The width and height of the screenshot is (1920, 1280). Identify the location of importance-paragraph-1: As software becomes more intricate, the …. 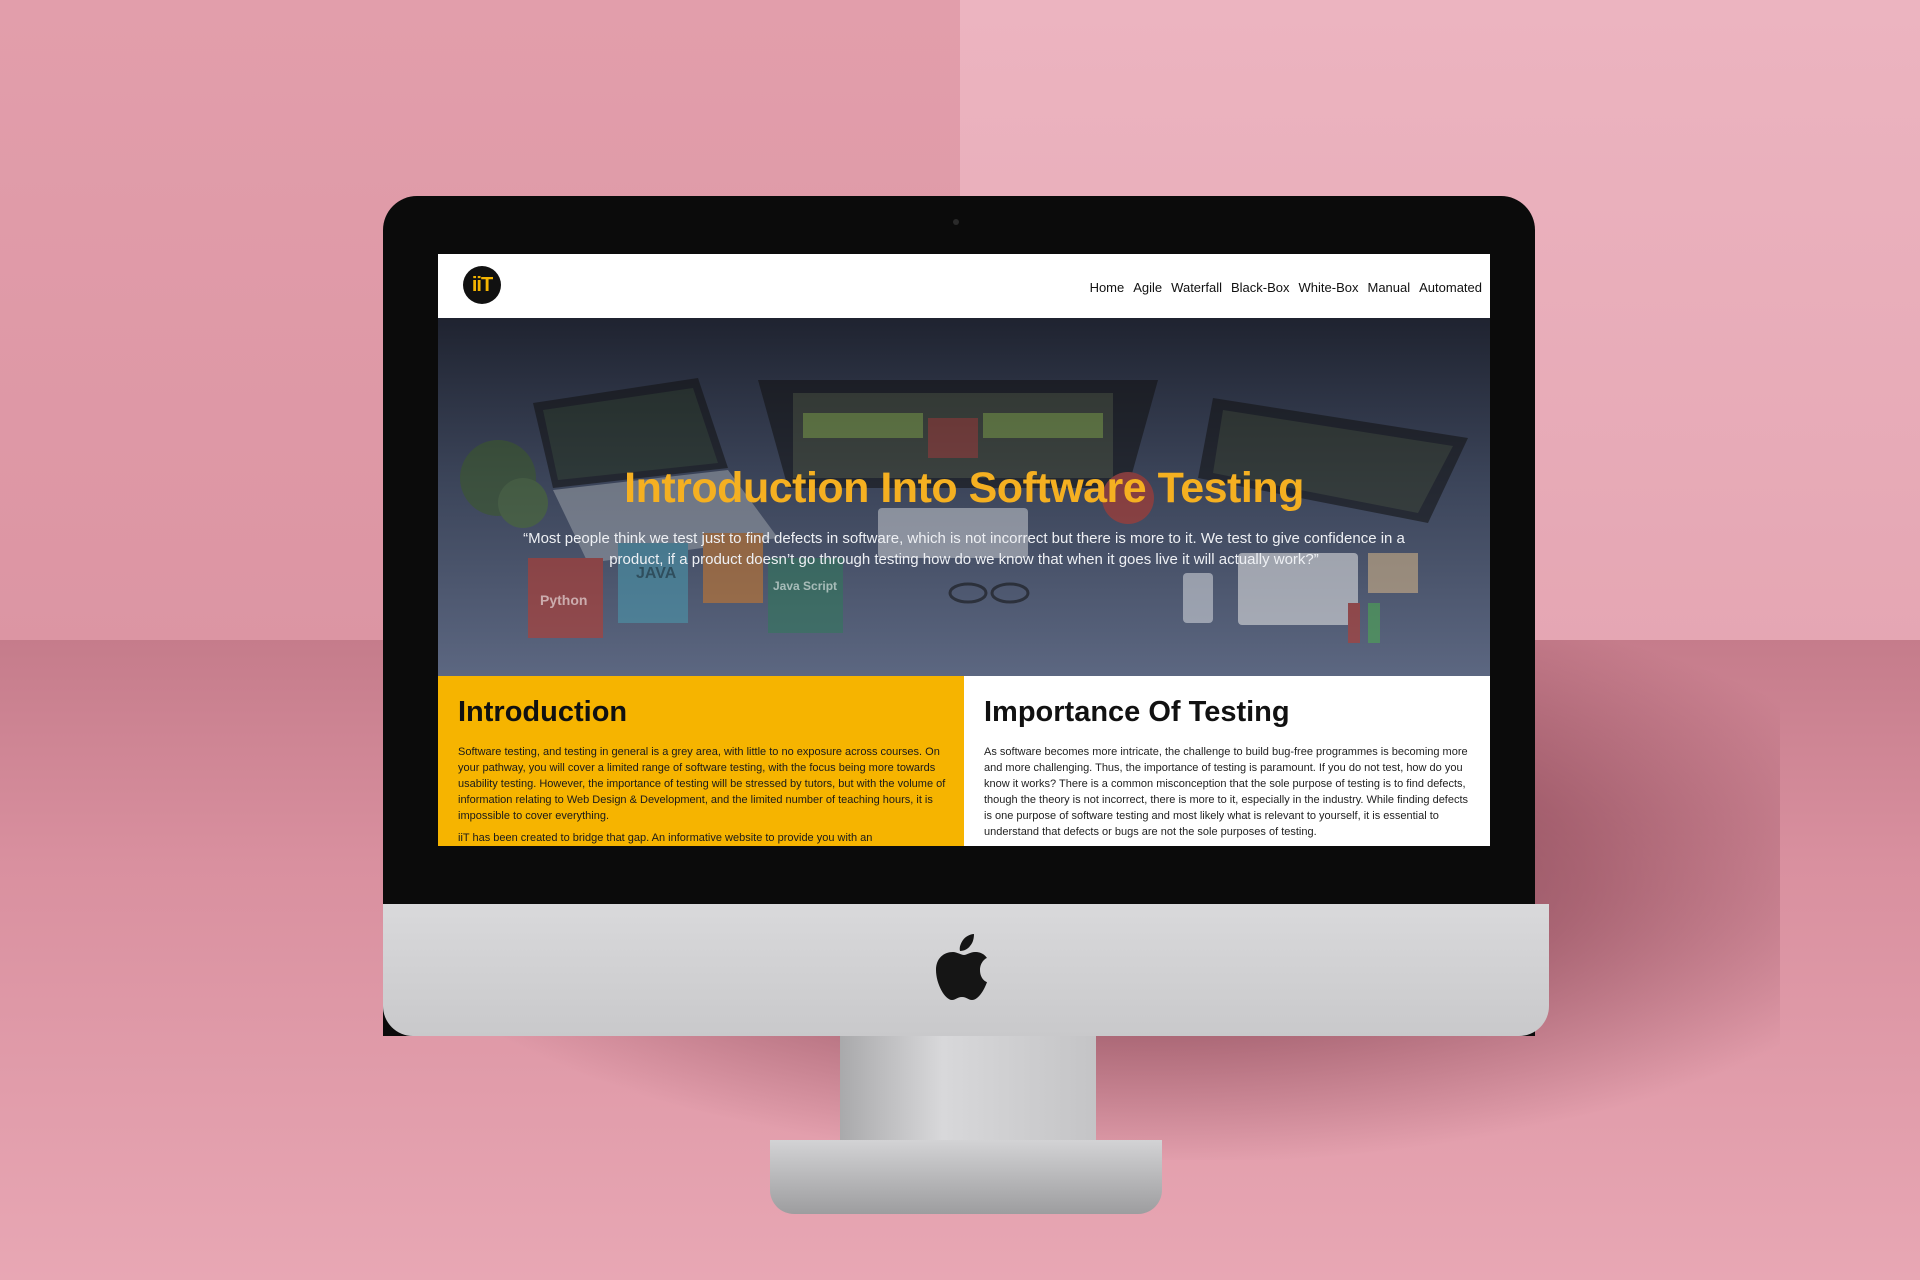
(1226, 792).